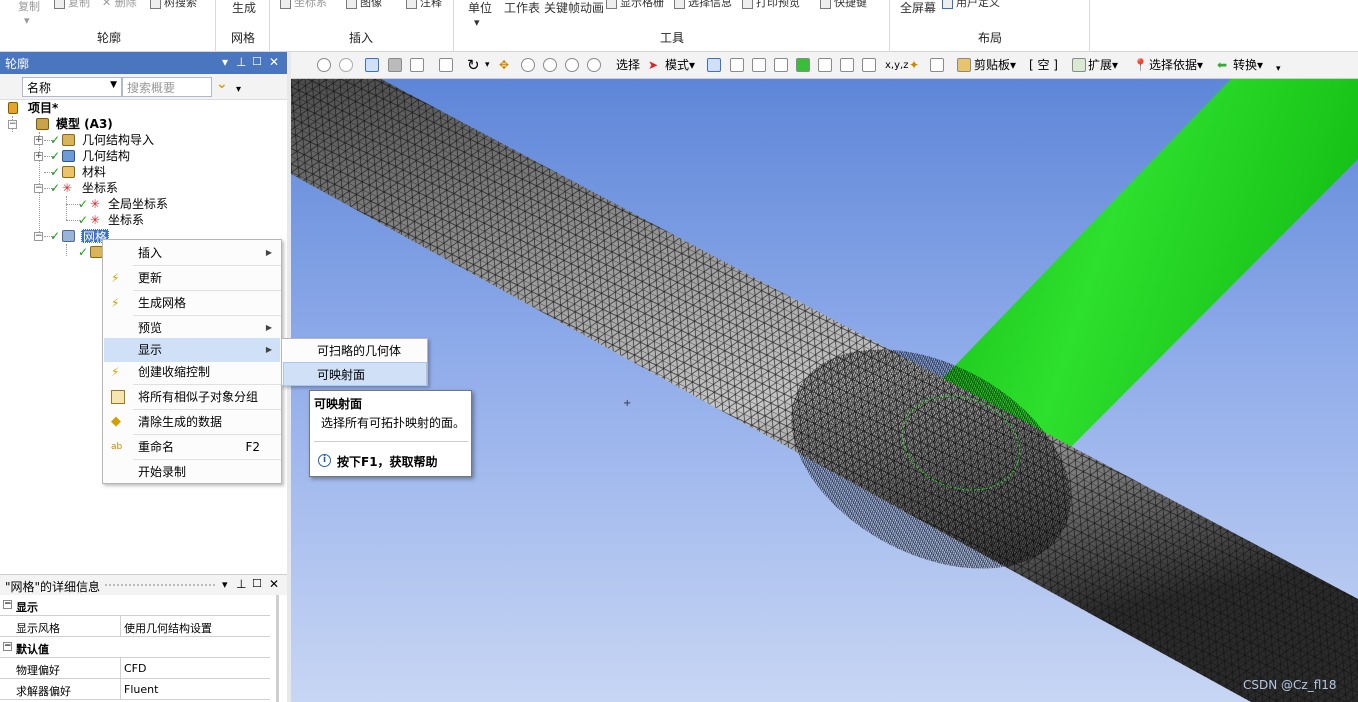  What do you see at coordinates (995, 65) in the screenshot?
I see `clipboard-button: 剪贴板▾` at bounding box center [995, 65].